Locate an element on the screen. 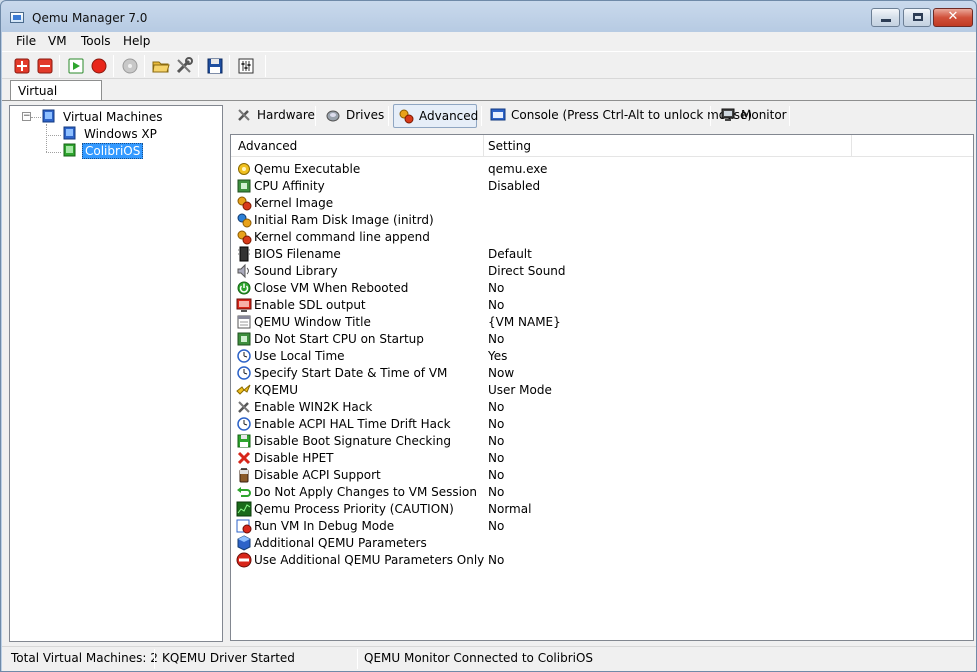 Image resolution: width=977 pixels, height=672 pixels. debug-icon is located at coordinates (244, 526).